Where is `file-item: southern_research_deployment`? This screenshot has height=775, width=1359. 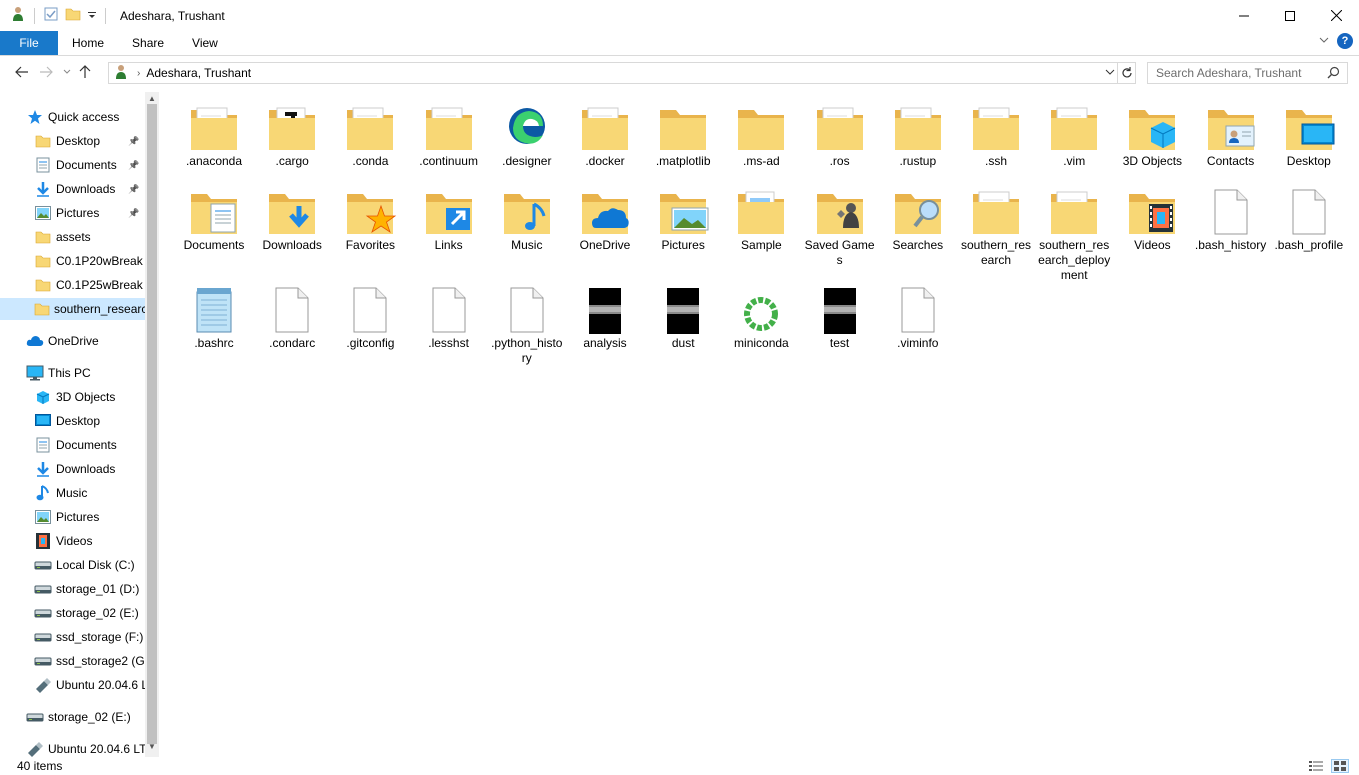 file-item: southern_research_deployment is located at coordinates (1074, 233).